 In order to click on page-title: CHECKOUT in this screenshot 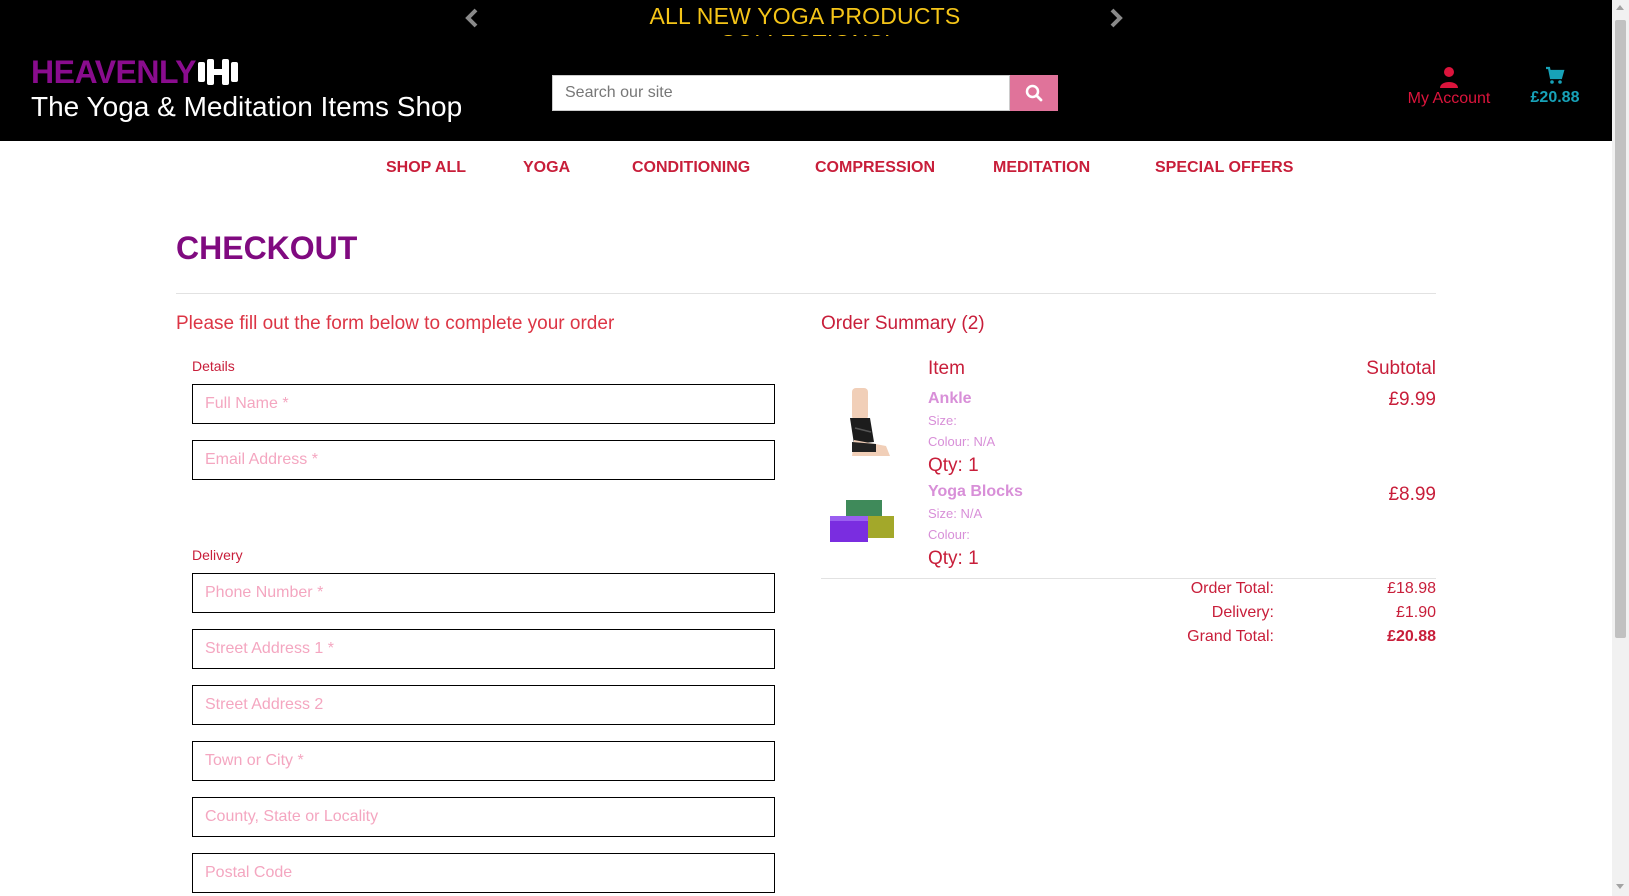, I will do `click(267, 248)`.